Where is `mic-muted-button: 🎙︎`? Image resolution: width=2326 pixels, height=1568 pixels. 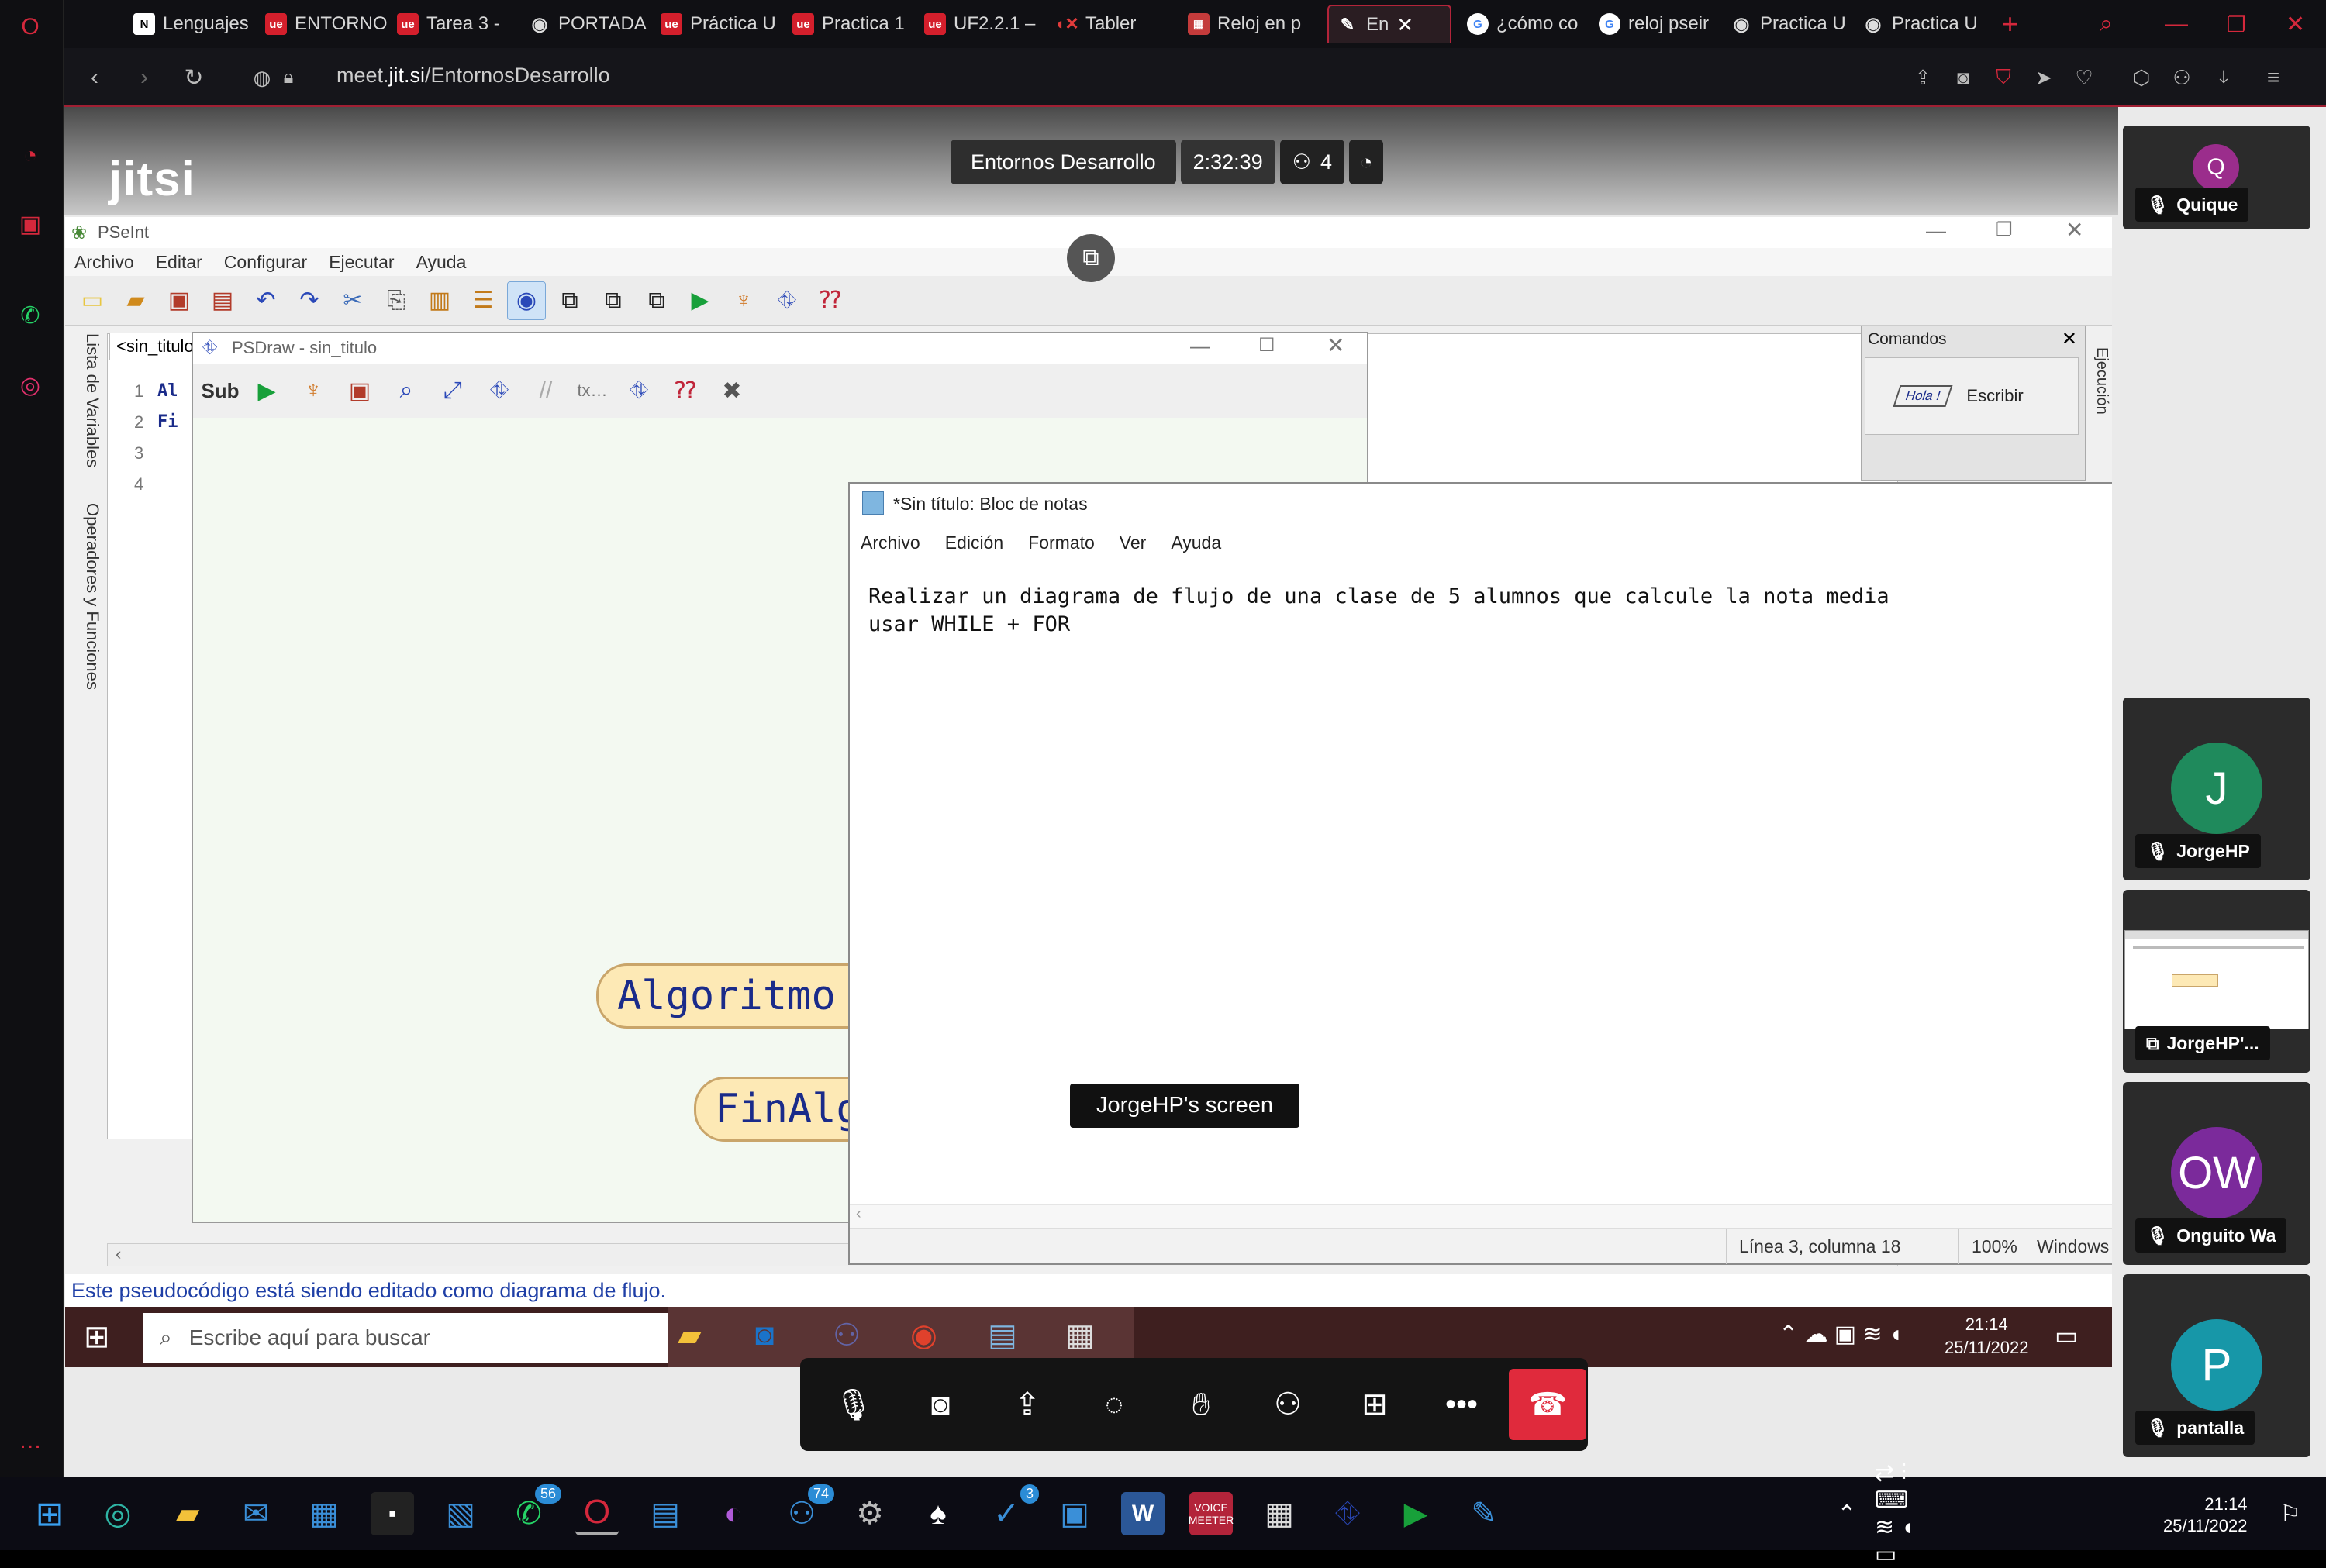
mic-muted-button: 🎙︎ is located at coordinates (853, 1404).